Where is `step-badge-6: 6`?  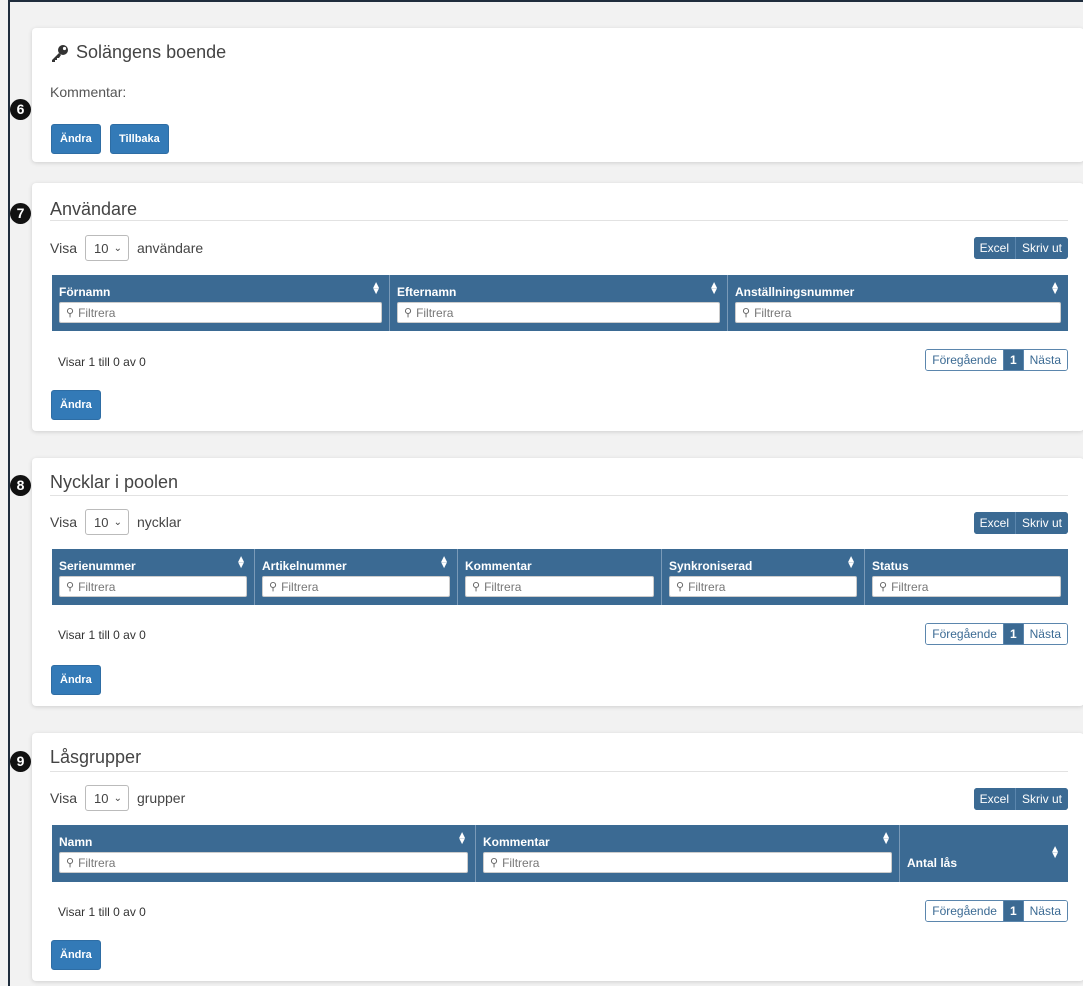 step-badge-6: 6 is located at coordinates (20, 109).